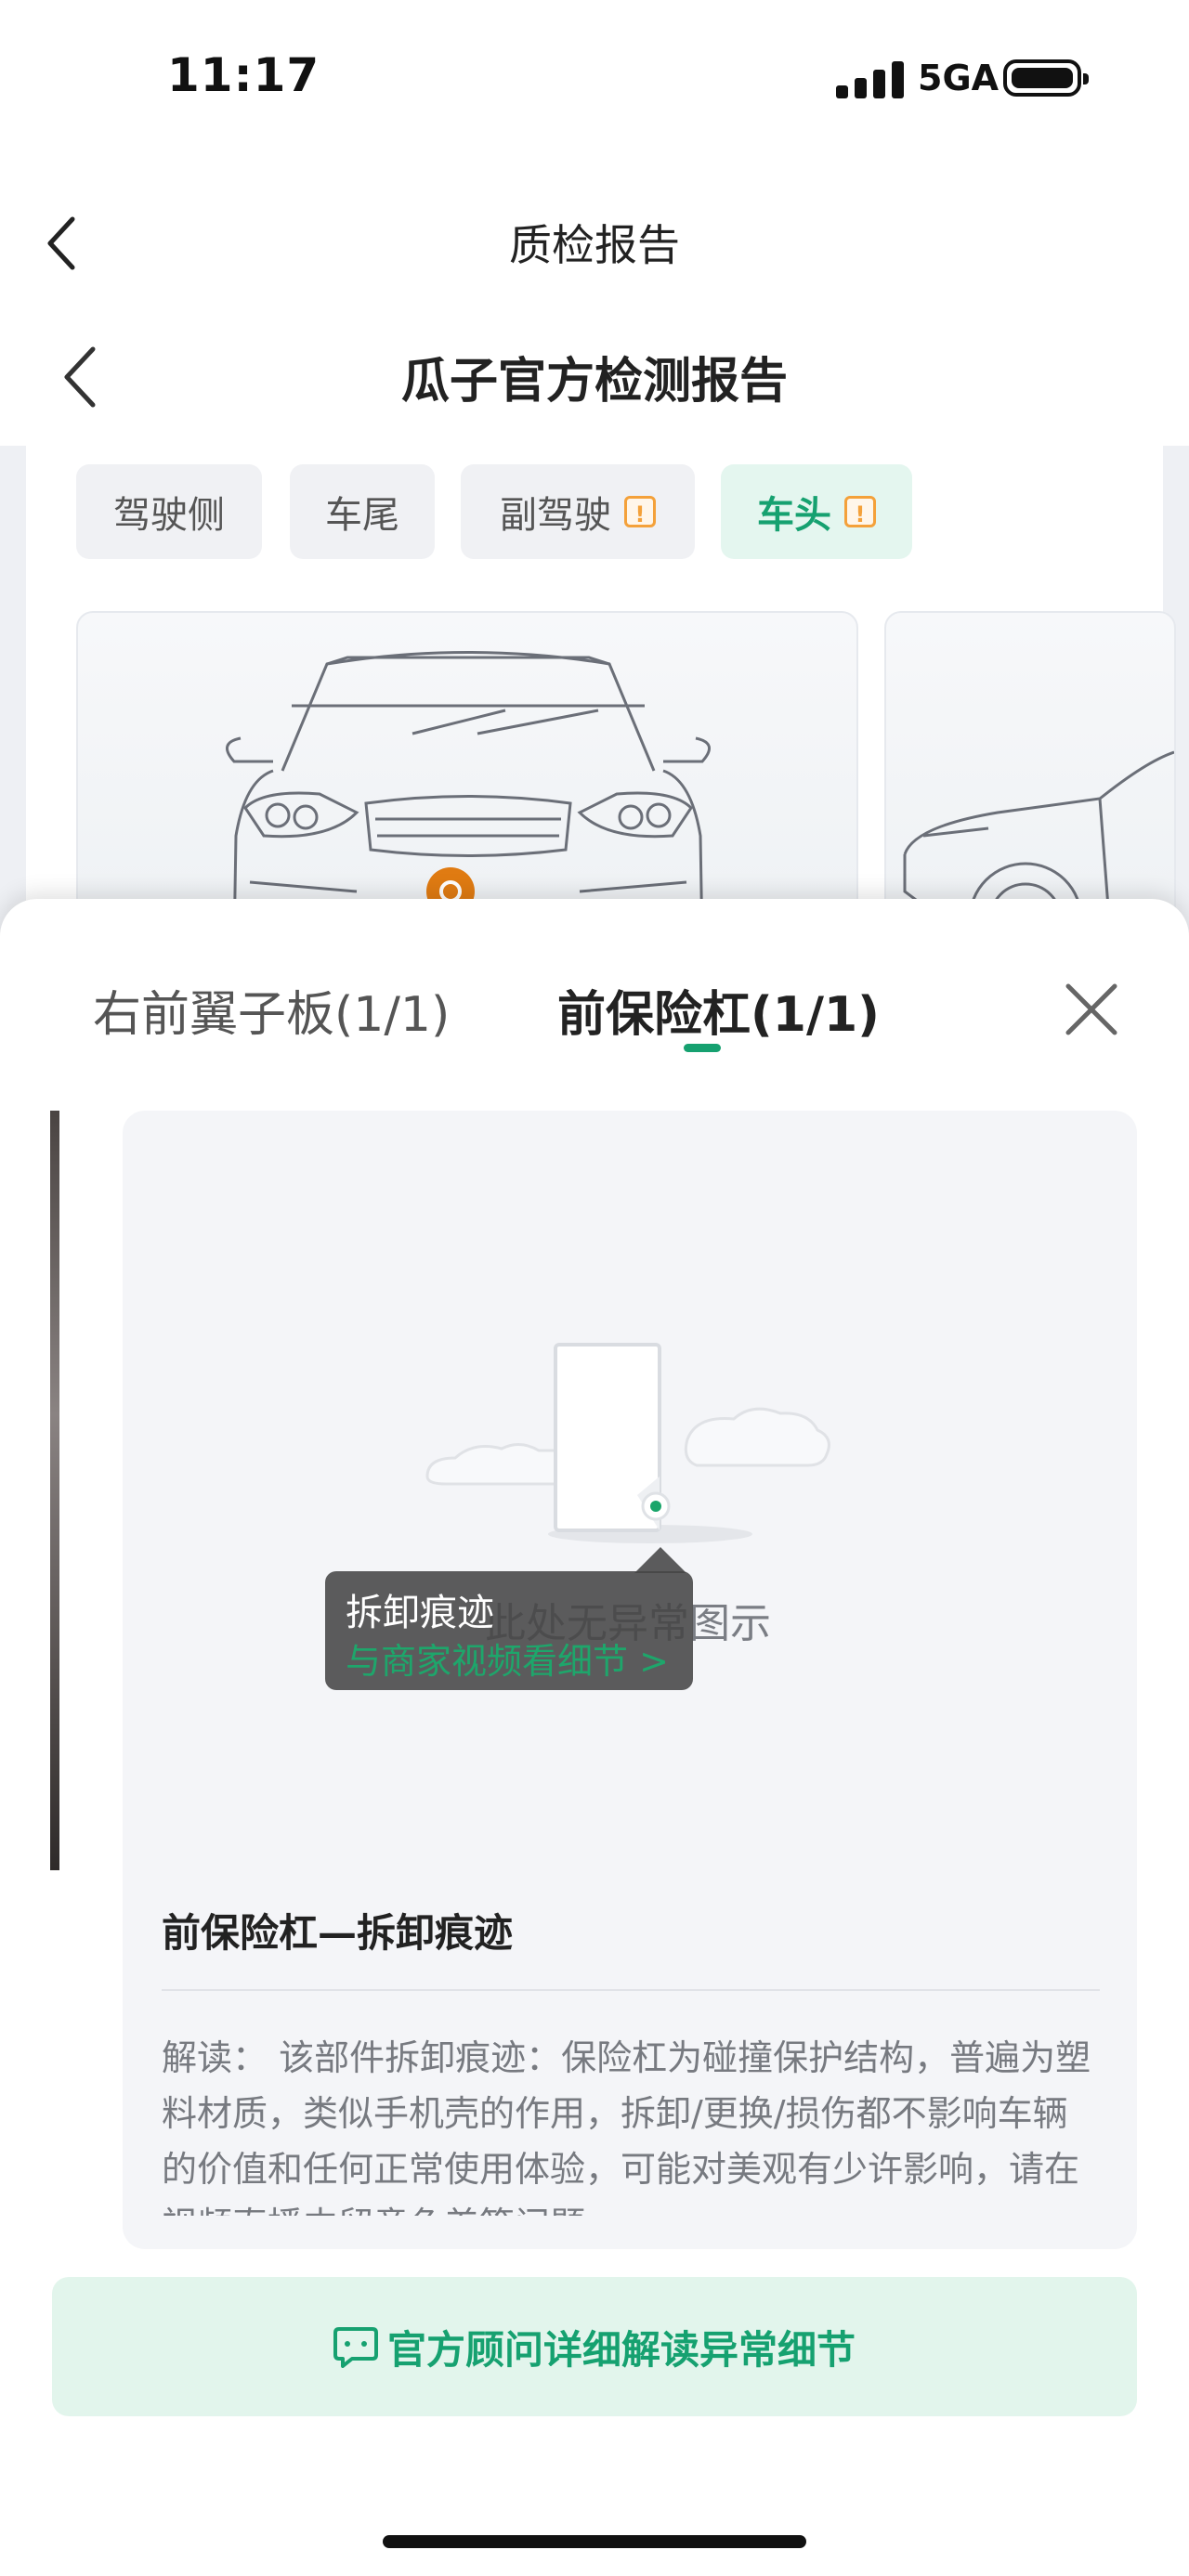 The image size is (1189, 2576). What do you see at coordinates (169, 515) in the screenshot?
I see `tab-label: 驾驶侧` at bounding box center [169, 515].